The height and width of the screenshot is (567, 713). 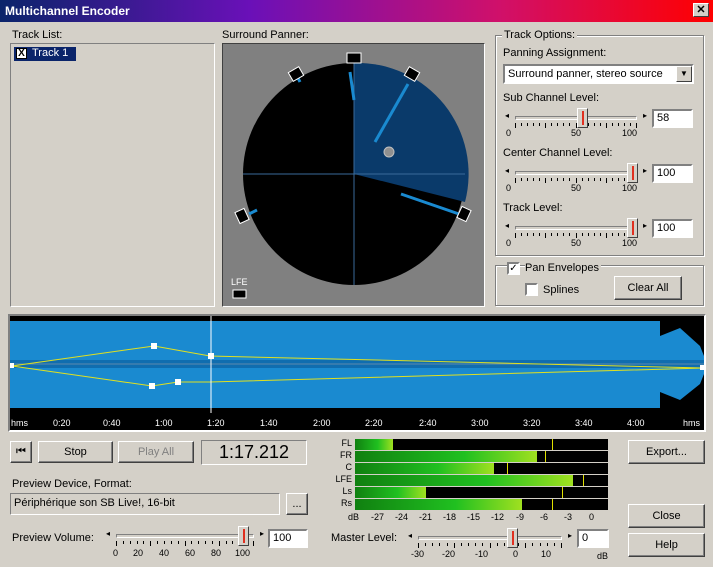 What do you see at coordinates (632, 228) in the screenshot?
I see `track-level-thumb` at bounding box center [632, 228].